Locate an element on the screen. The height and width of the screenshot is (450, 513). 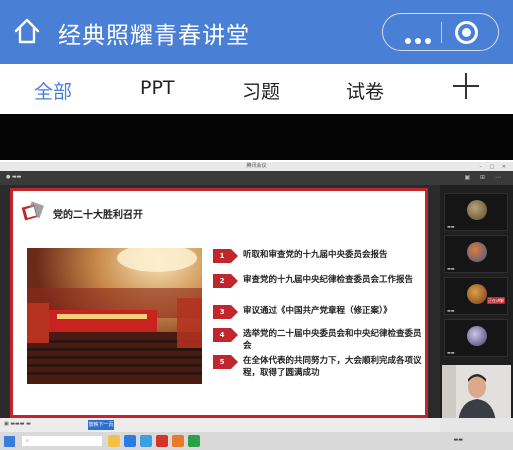
taskbar-bottom: ⌕ ▬▬ is located at coordinates (256, 441).